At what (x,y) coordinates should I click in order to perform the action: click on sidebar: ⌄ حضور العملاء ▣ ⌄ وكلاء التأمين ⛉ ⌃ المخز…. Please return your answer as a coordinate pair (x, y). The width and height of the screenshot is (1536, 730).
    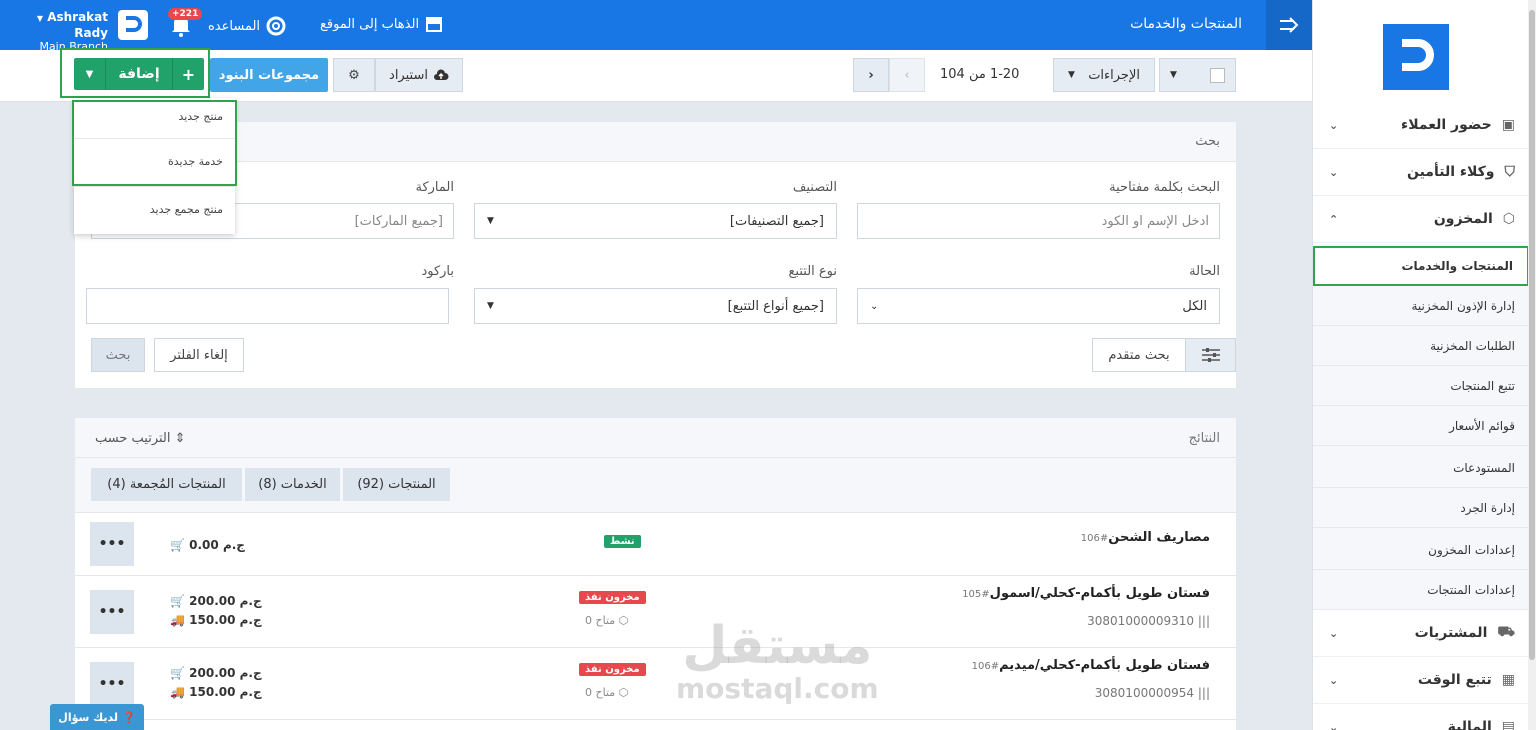
    Looking at the image, I should click on (1424, 365).